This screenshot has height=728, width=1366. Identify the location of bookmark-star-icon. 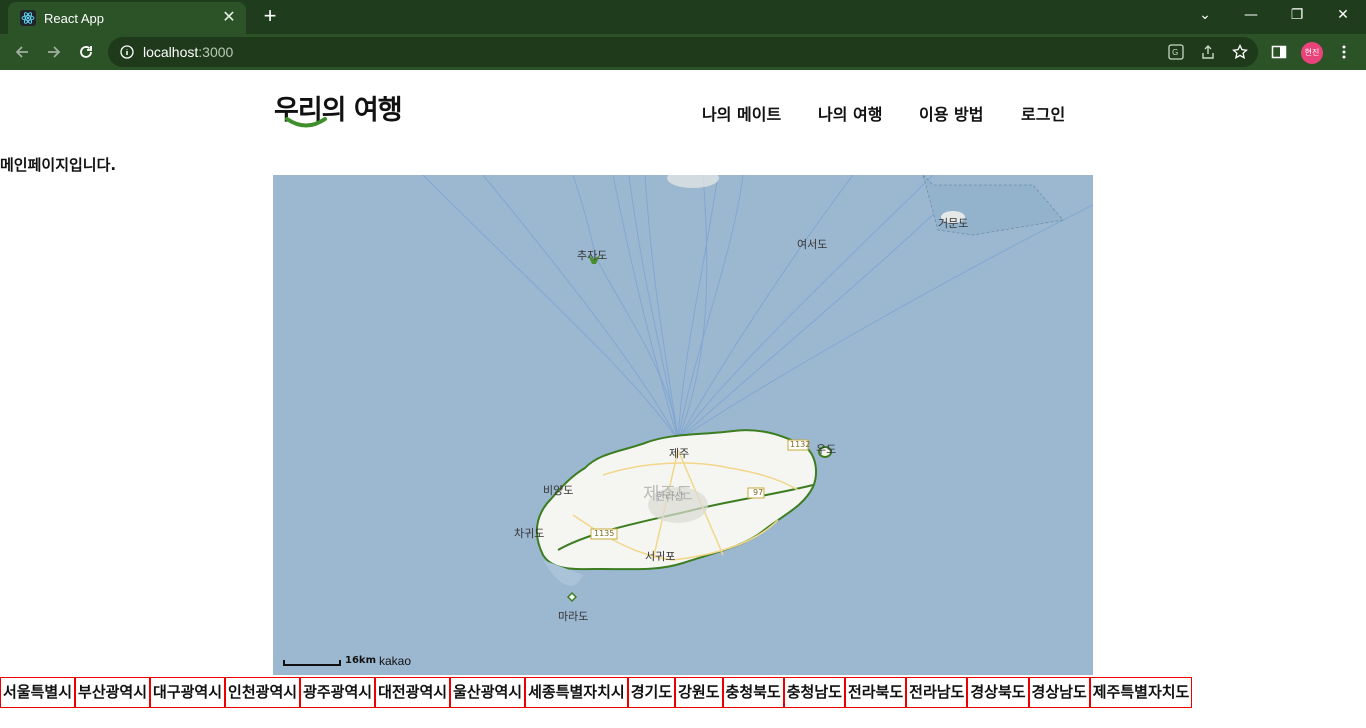
(1240, 52).